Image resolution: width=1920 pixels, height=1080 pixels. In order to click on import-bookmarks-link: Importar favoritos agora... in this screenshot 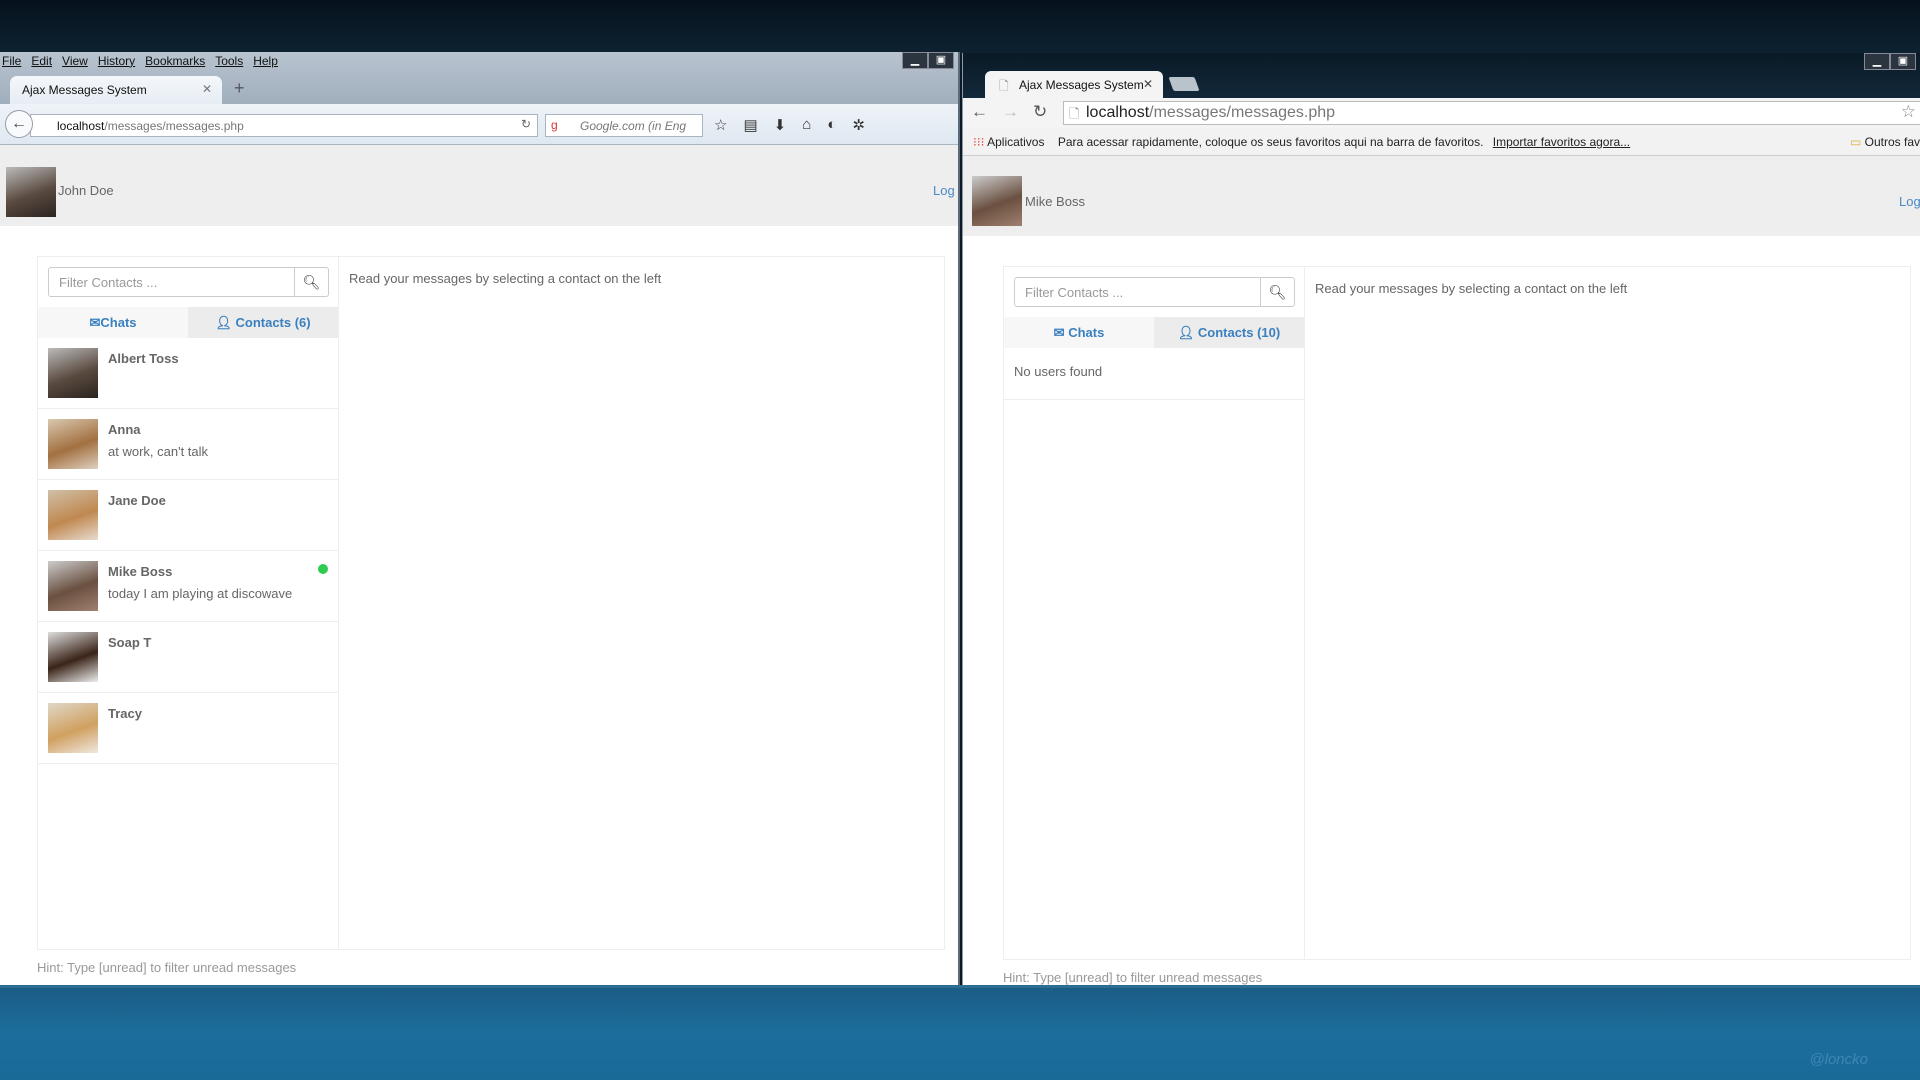, I will do `click(1561, 142)`.